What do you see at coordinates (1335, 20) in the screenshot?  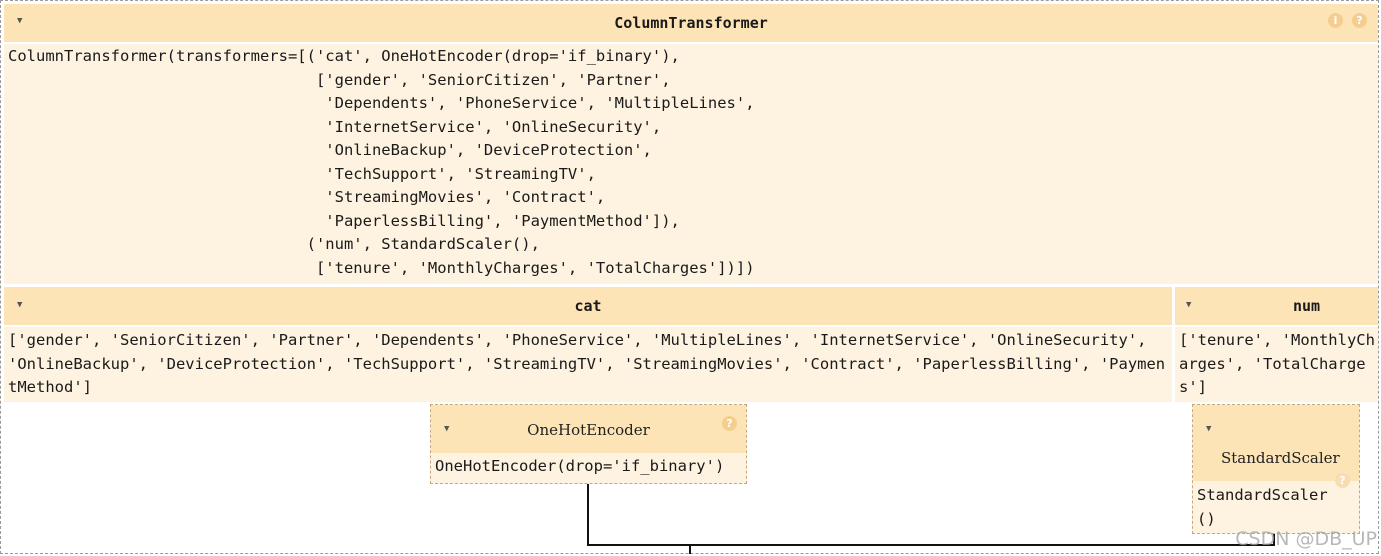 I see `info-icon: i` at bounding box center [1335, 20].